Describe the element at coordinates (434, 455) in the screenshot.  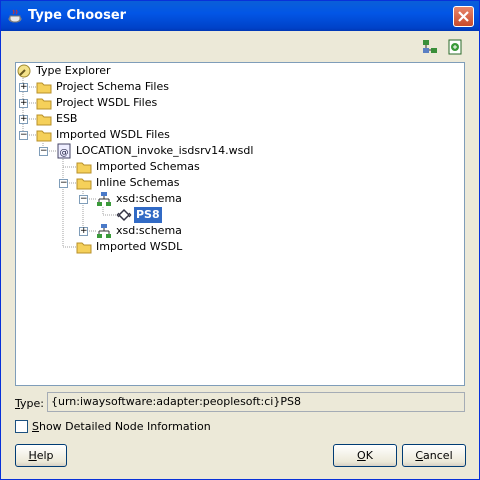
I see `cancel-button: Cancel` at that location.